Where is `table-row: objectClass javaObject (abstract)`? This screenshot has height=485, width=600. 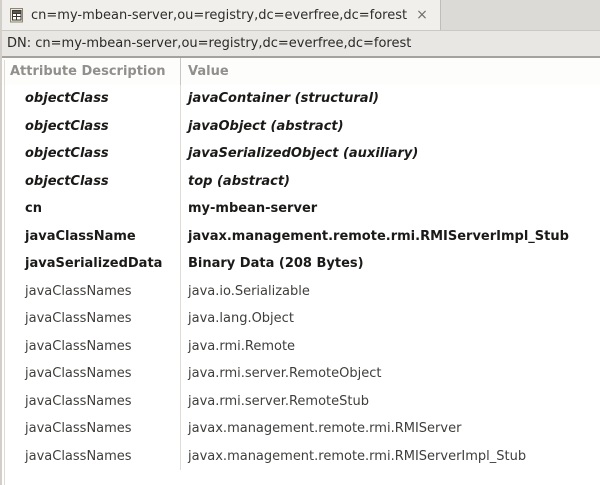 table-row: objectClass javaObject (abstract) is located at coordinates (301, 126).